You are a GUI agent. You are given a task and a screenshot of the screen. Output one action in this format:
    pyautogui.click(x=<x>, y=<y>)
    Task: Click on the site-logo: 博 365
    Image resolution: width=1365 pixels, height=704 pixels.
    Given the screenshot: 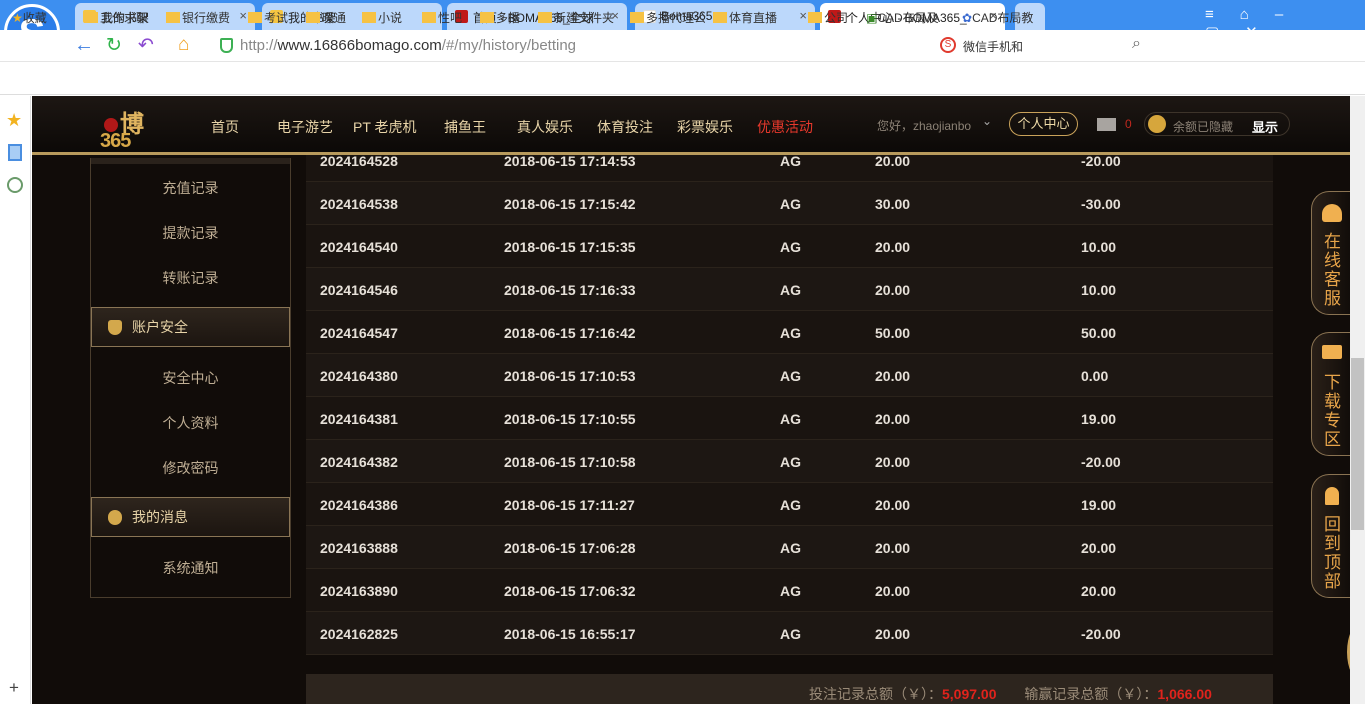 What is the action you would take?
    pyautogui.click(x=136, y=127)
    